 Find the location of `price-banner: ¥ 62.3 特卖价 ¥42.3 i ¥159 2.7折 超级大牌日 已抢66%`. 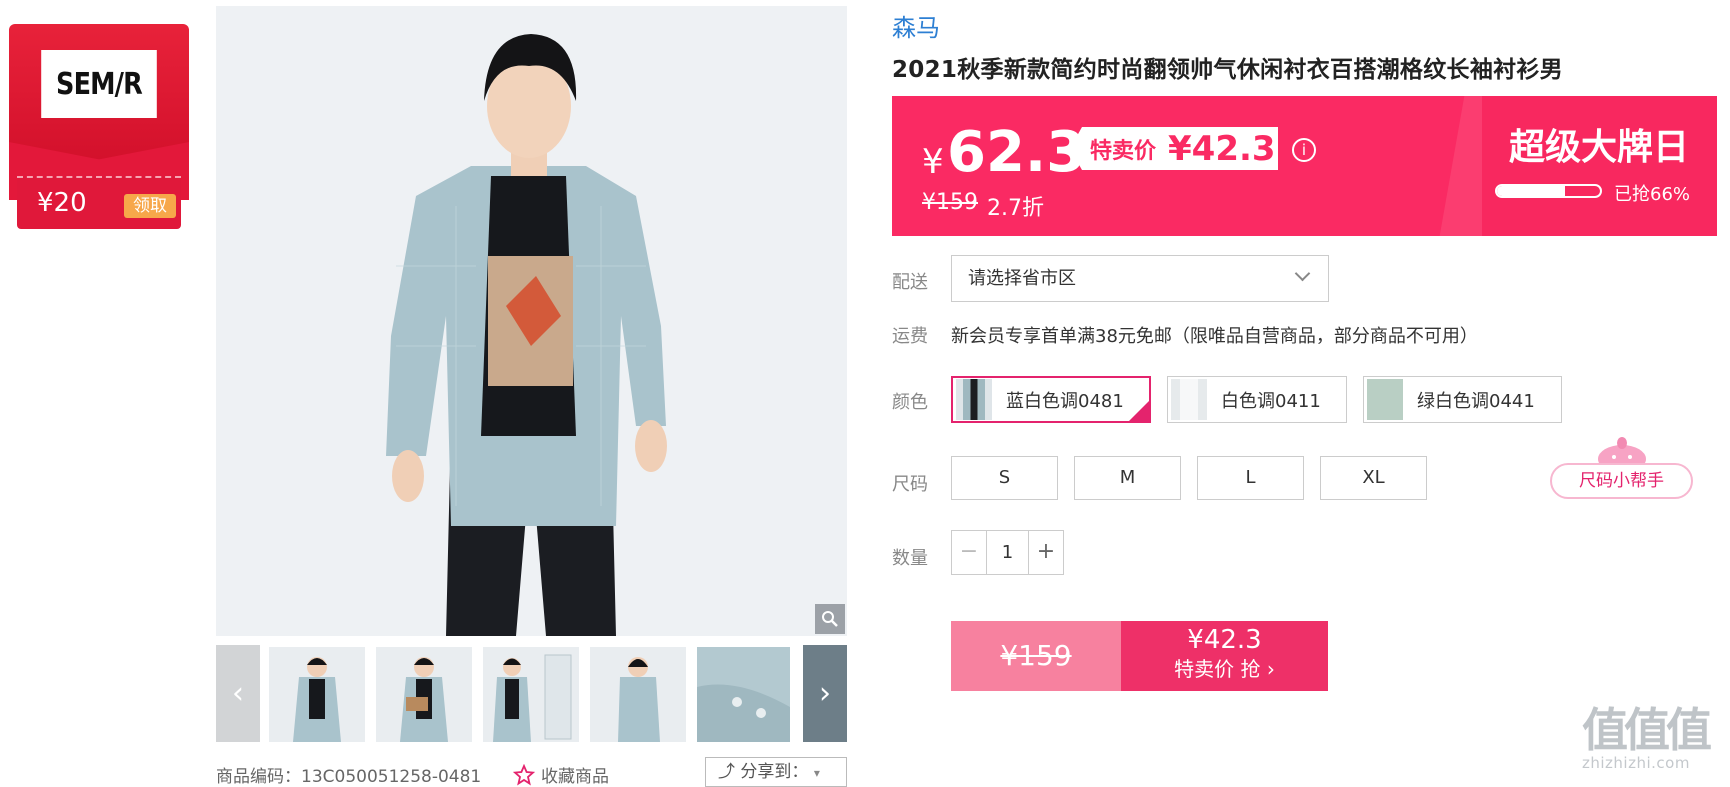

price-banner: ¥ 62.3 特卖价 ¥42.3 i ¥159 2.7折 超级大牌日 已抢66% is located at coordinates (1304, 166).